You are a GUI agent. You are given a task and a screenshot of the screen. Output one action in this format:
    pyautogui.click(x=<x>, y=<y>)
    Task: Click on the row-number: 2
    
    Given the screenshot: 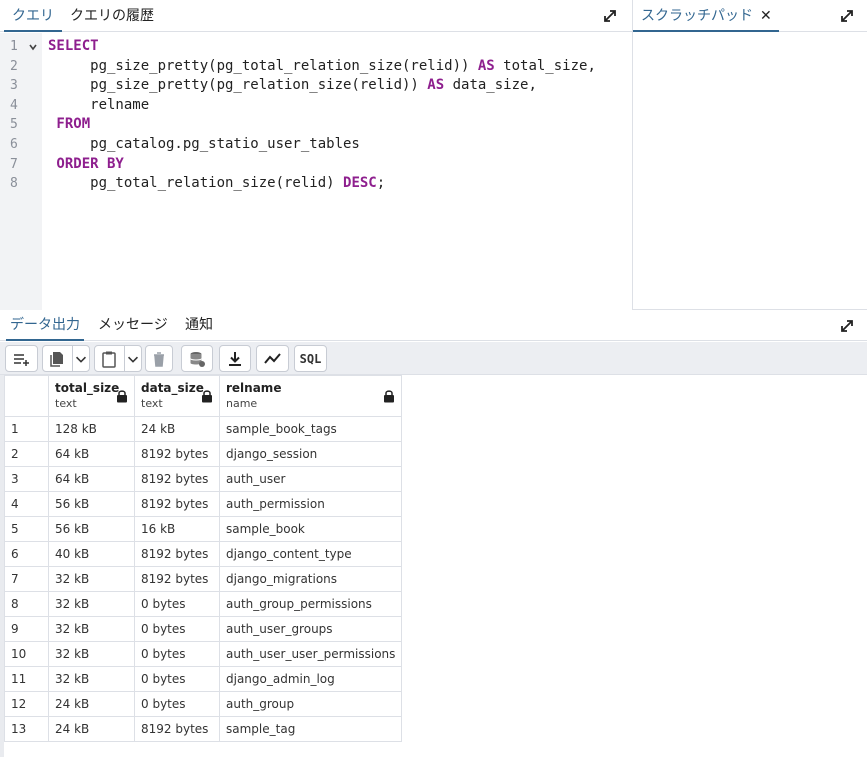 What is the action you would take?
    pyautogui.click(x=26, y=454)
    